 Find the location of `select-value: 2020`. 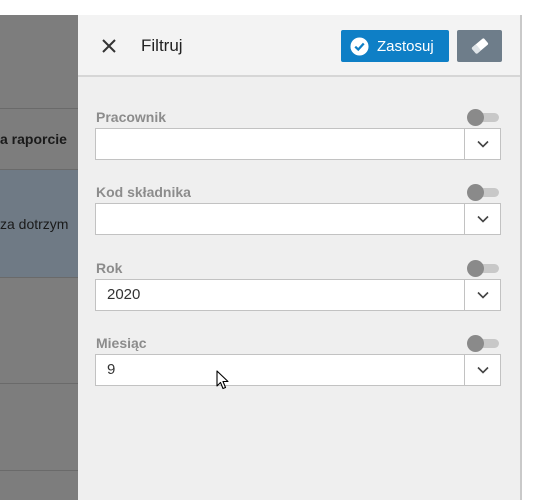

select-value: 2020 is located at coordinates (124, 294).